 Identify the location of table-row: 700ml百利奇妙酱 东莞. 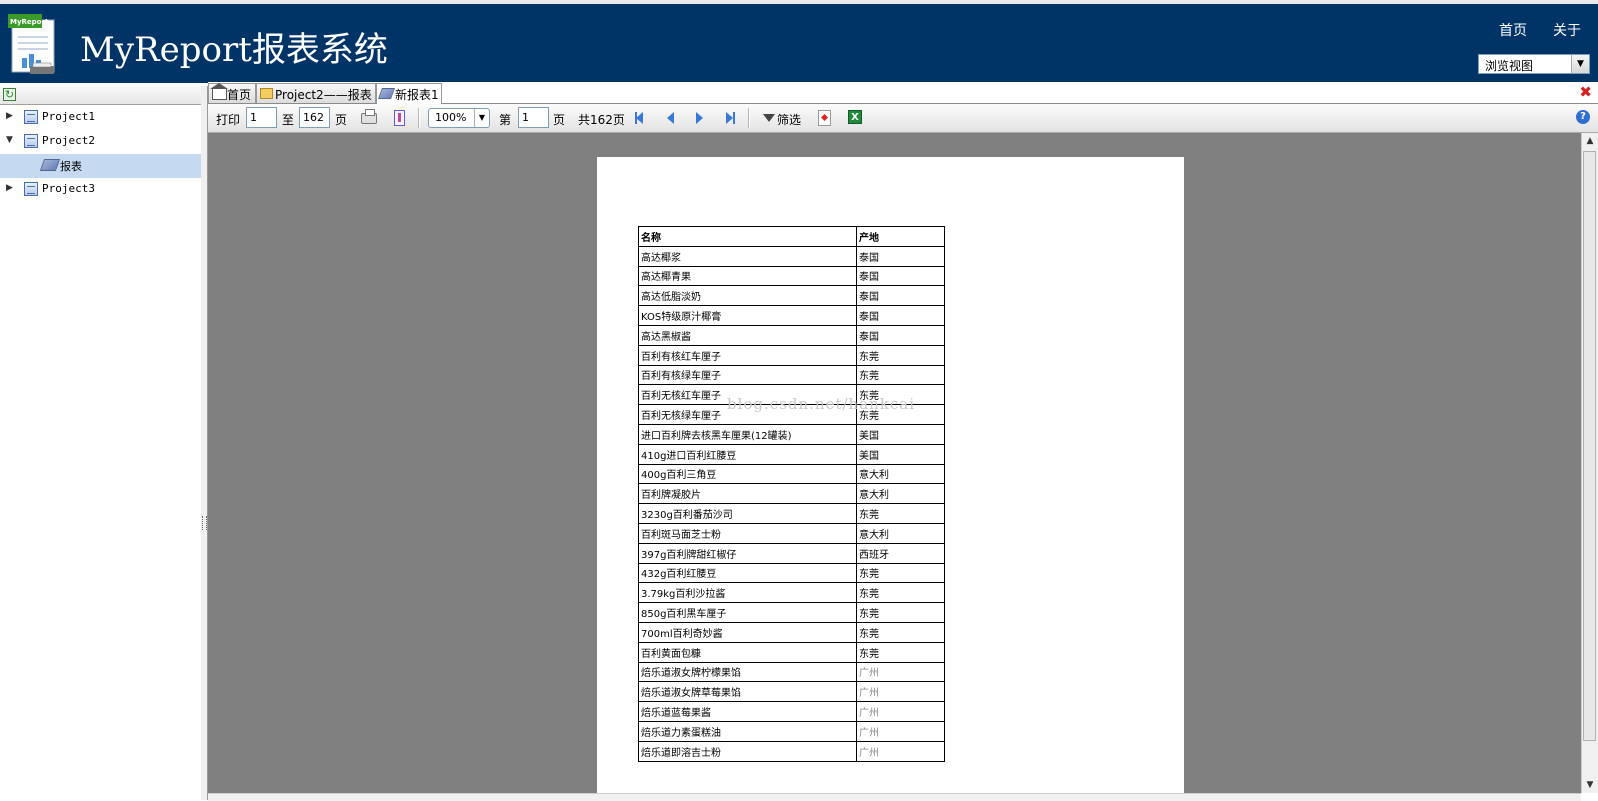
(791, 632).